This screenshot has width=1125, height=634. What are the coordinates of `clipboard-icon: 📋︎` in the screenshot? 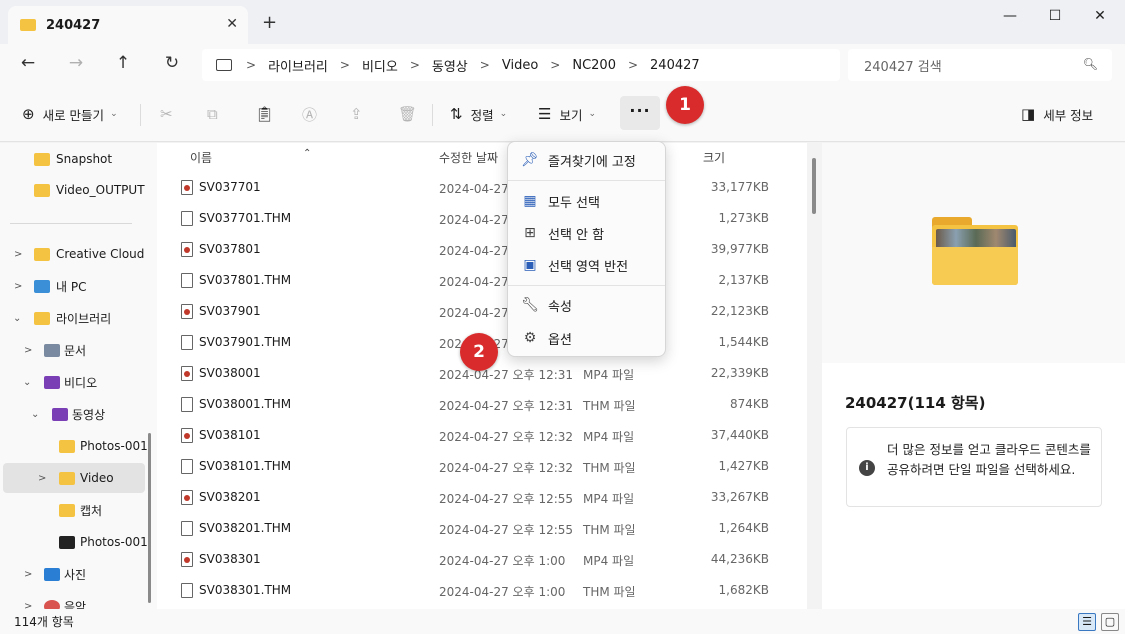 It's located at (265, 114).